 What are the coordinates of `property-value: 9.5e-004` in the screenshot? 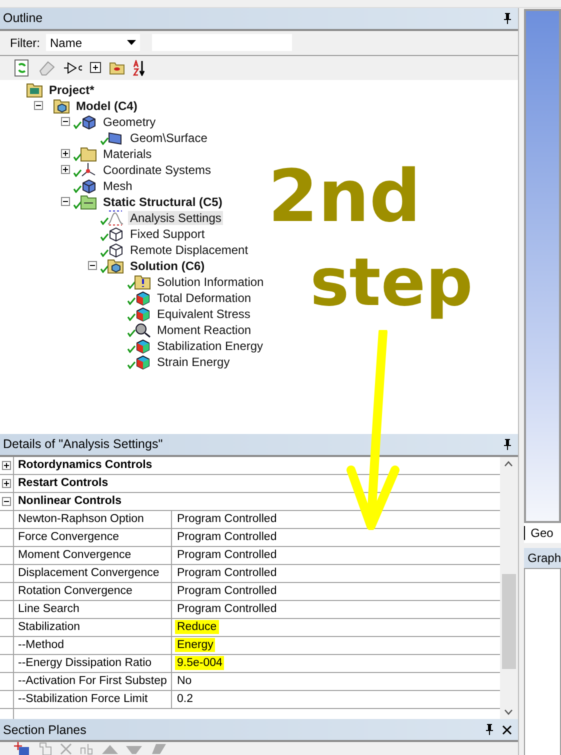 It's located at (199, 663).